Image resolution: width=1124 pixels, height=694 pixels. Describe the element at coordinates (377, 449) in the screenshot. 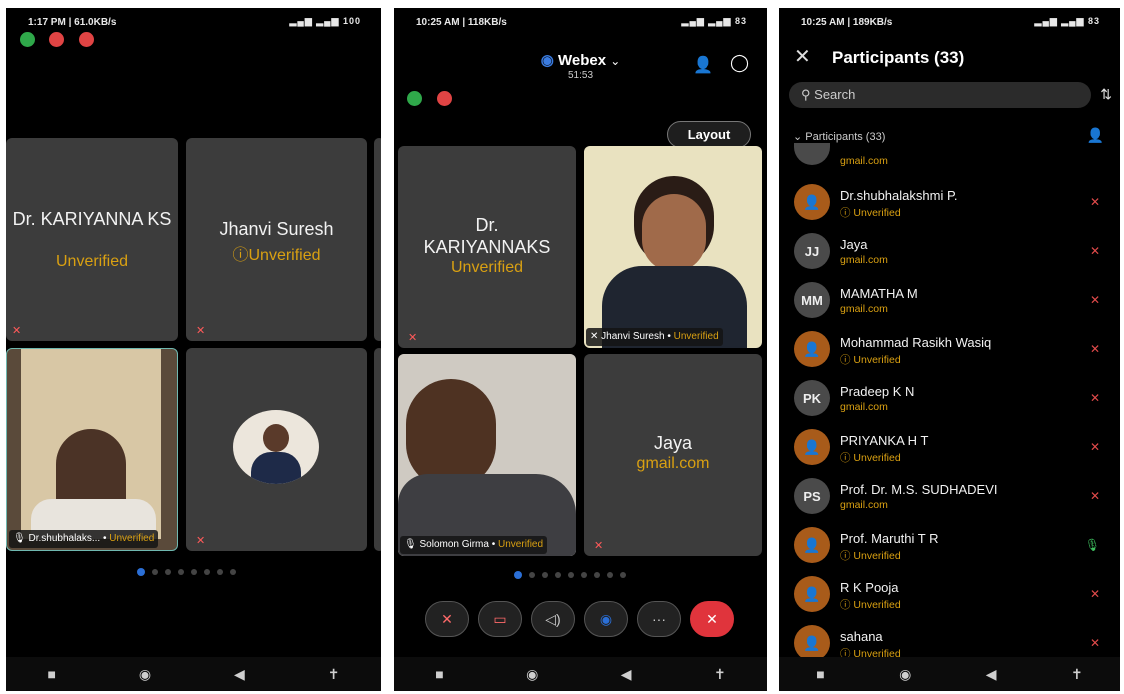

I see `video-tile-partial` at that location.